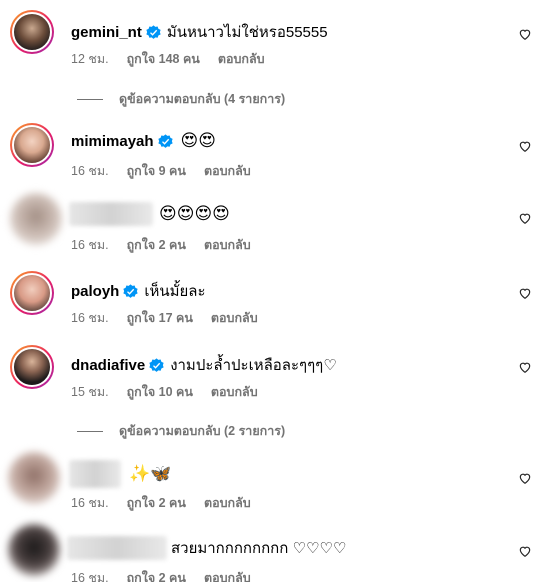 This screenshot has width=544, height=582. What do you see at coordinates (259, 548) in the screenshot?
I see `comment-text: สวยมากกกกกกกก ♡♡♡♡` at bounding box center [259, 548].